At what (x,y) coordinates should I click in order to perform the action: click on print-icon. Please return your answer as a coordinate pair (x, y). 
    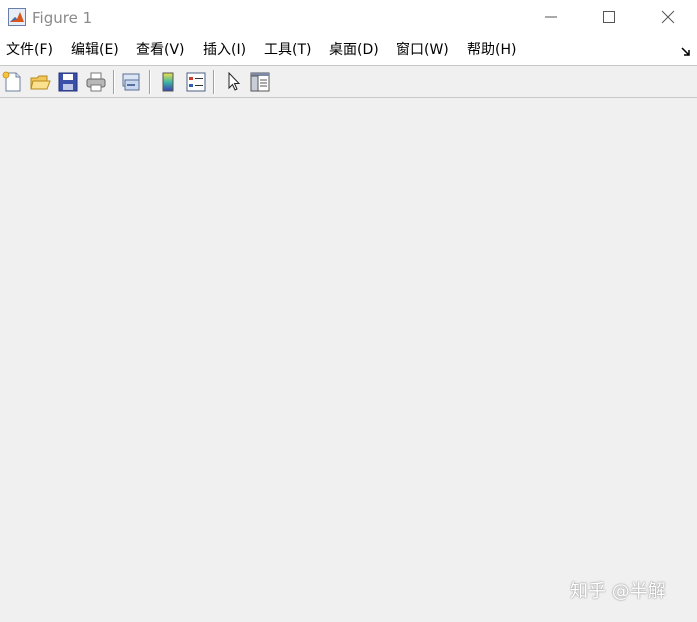
    Looking at the image, I should click on (96, 82).